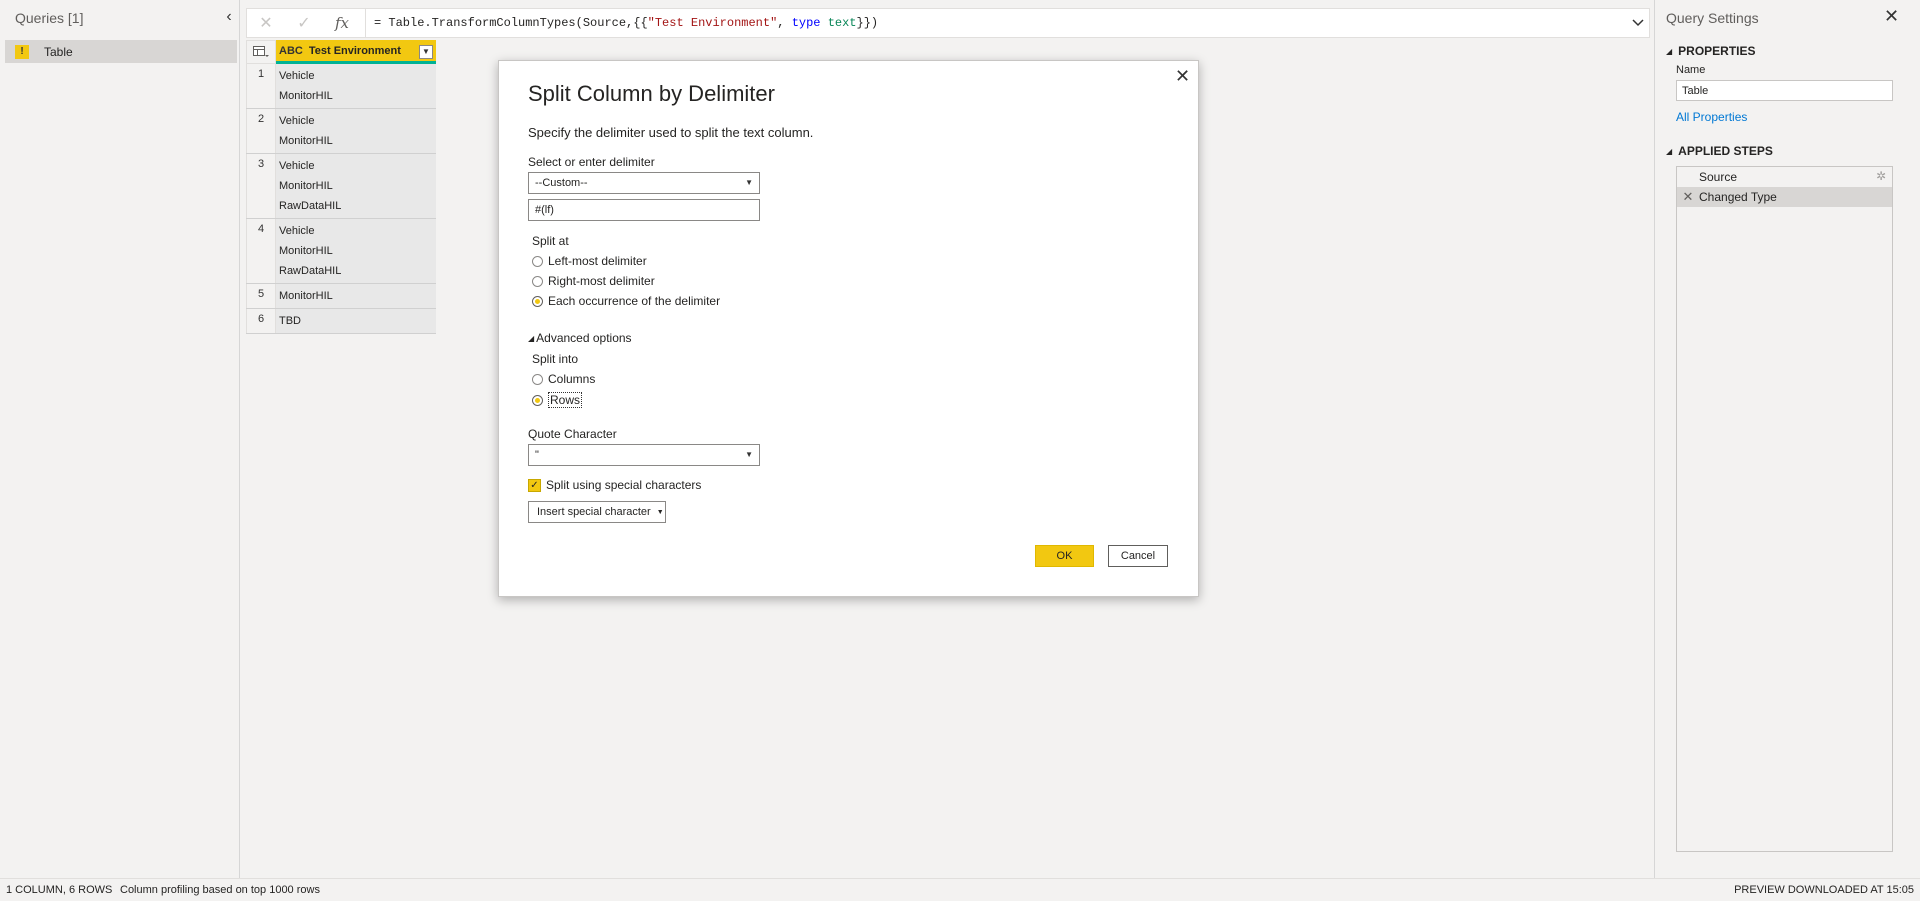 This screenshot has height=901, width=1920. I want to click on radio-rows: Rows, so click(557, 400).